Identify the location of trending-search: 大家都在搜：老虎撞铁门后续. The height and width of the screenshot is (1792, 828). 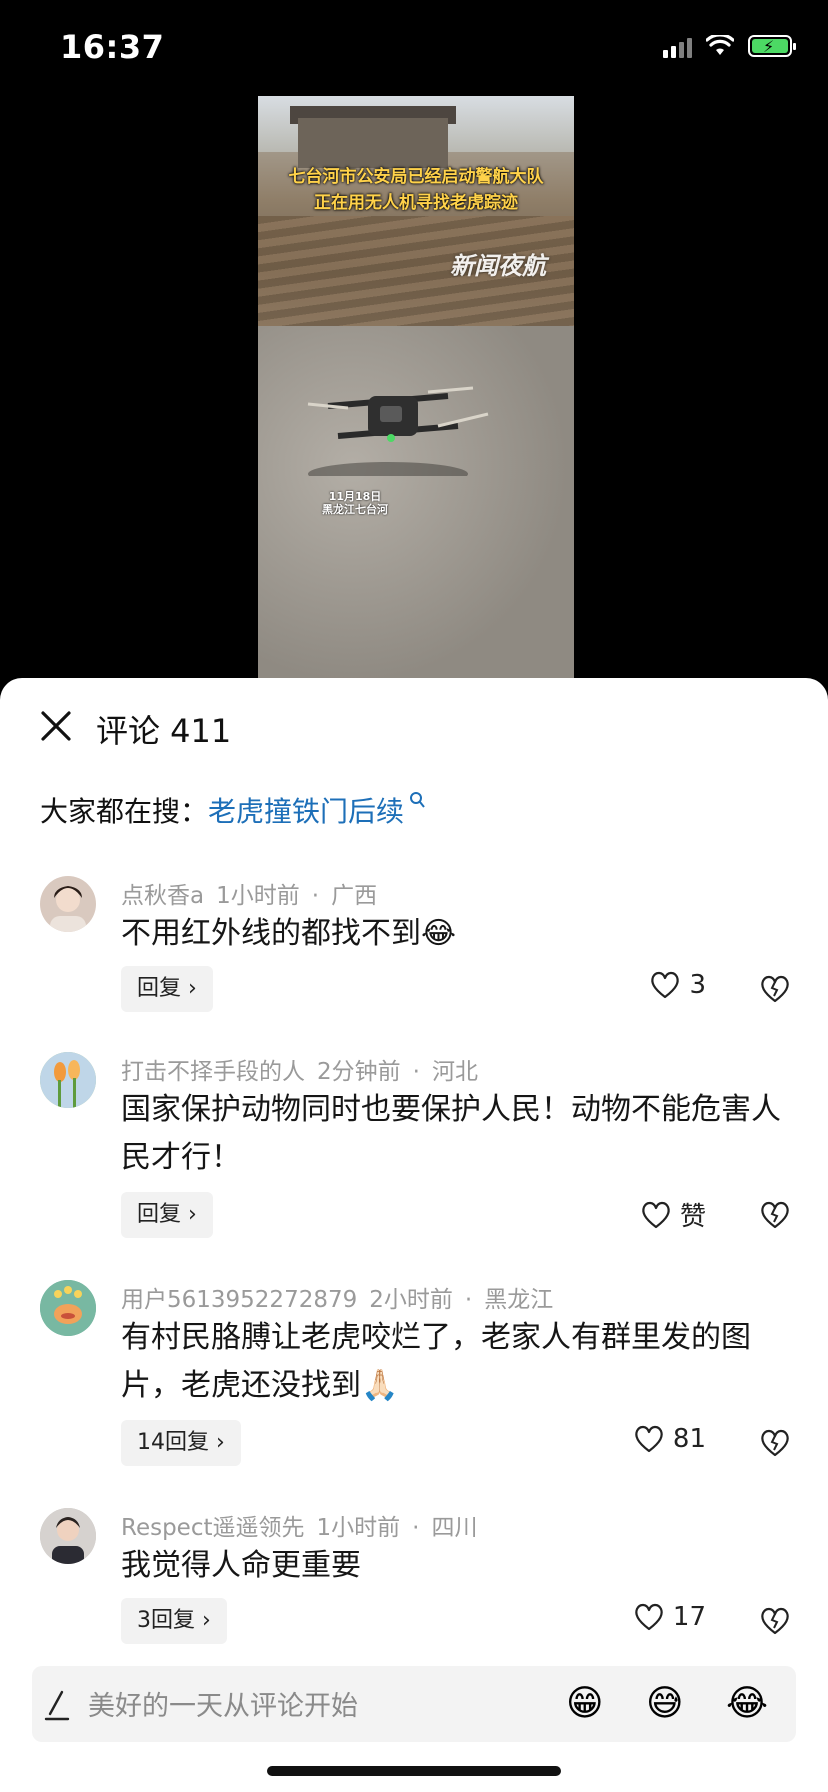
(233, 810).